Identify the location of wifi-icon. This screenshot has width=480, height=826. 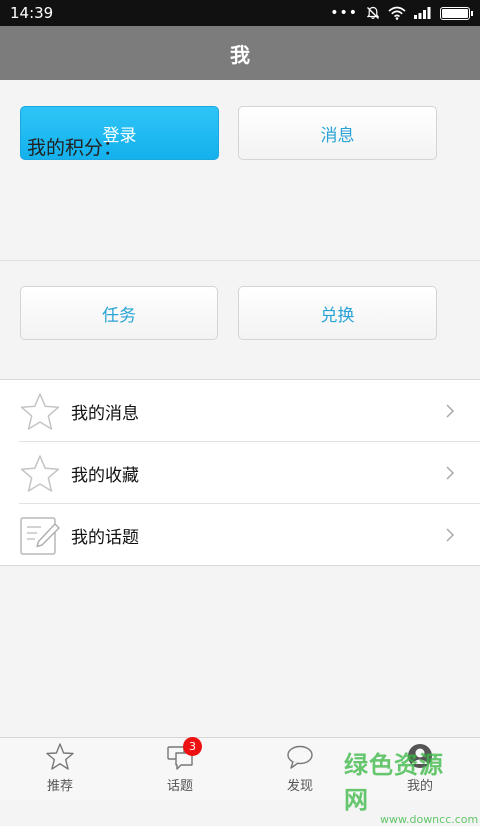
(397, 13).